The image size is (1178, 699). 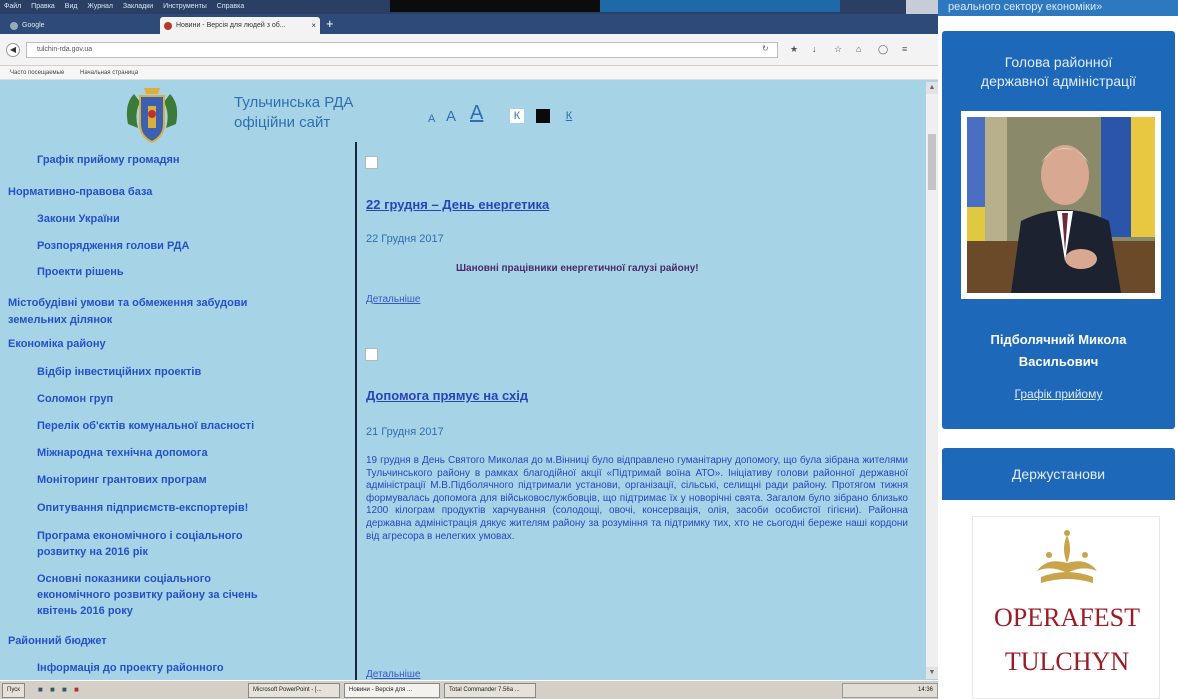 I want to click on new-tab-button: +, so click(x=330, y=24).